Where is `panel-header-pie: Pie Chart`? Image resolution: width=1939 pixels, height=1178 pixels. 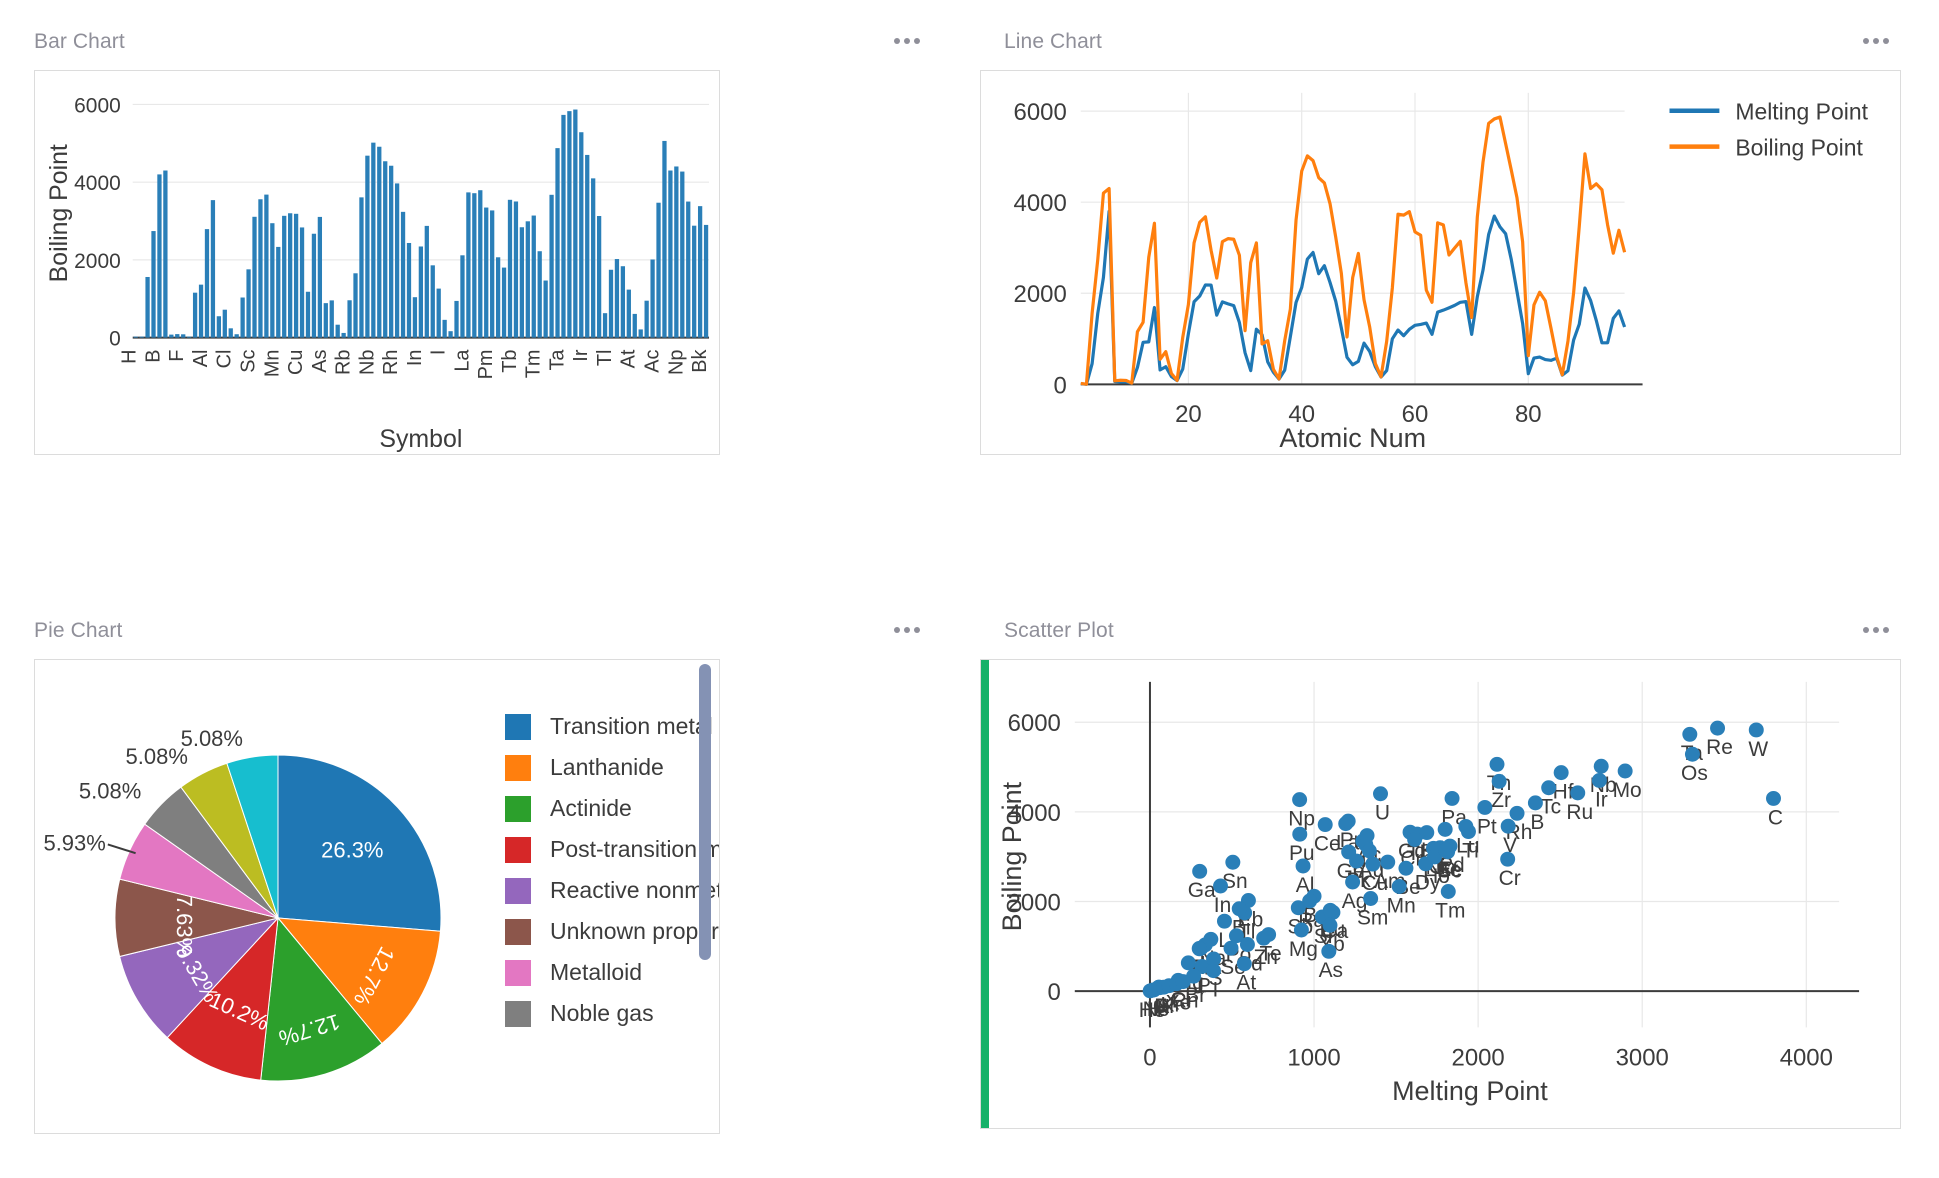
panel-header-pie: Pie Chart is located at coordinates (485, 619).